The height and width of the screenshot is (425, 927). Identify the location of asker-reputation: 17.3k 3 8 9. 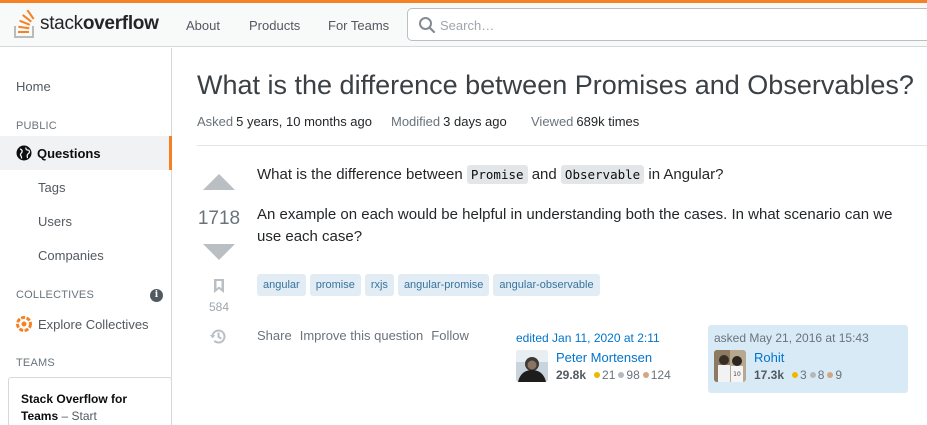
(798, 375).